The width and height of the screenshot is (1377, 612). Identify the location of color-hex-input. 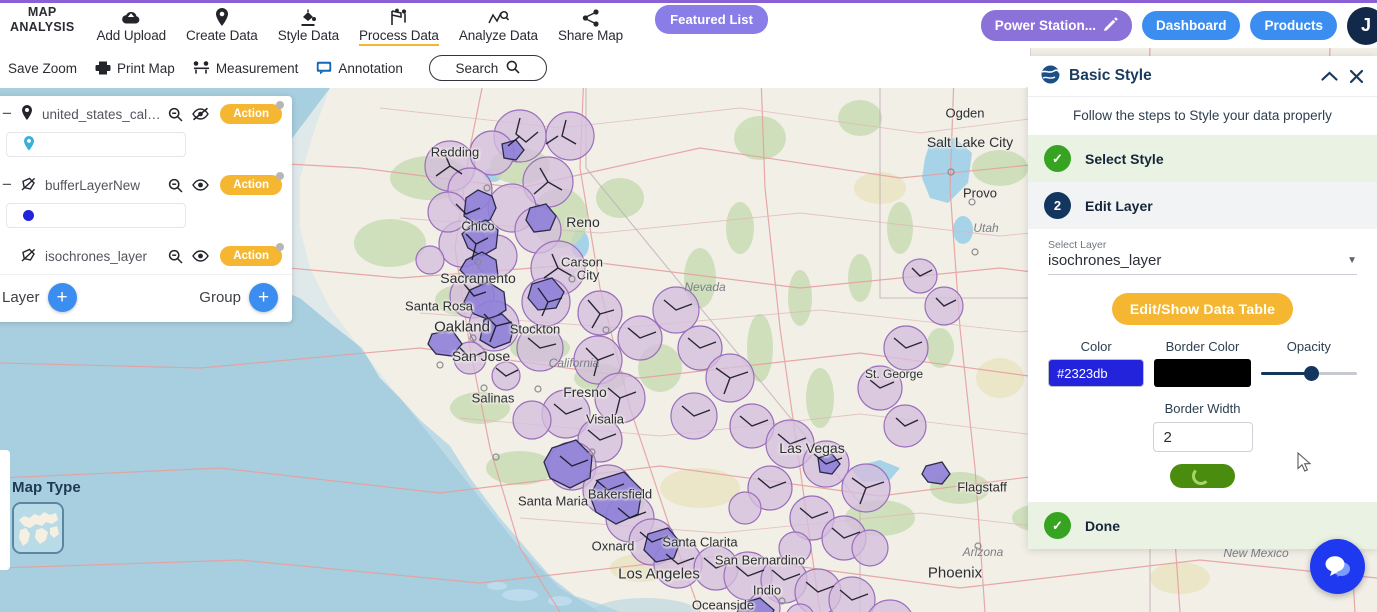
(1096, 373).